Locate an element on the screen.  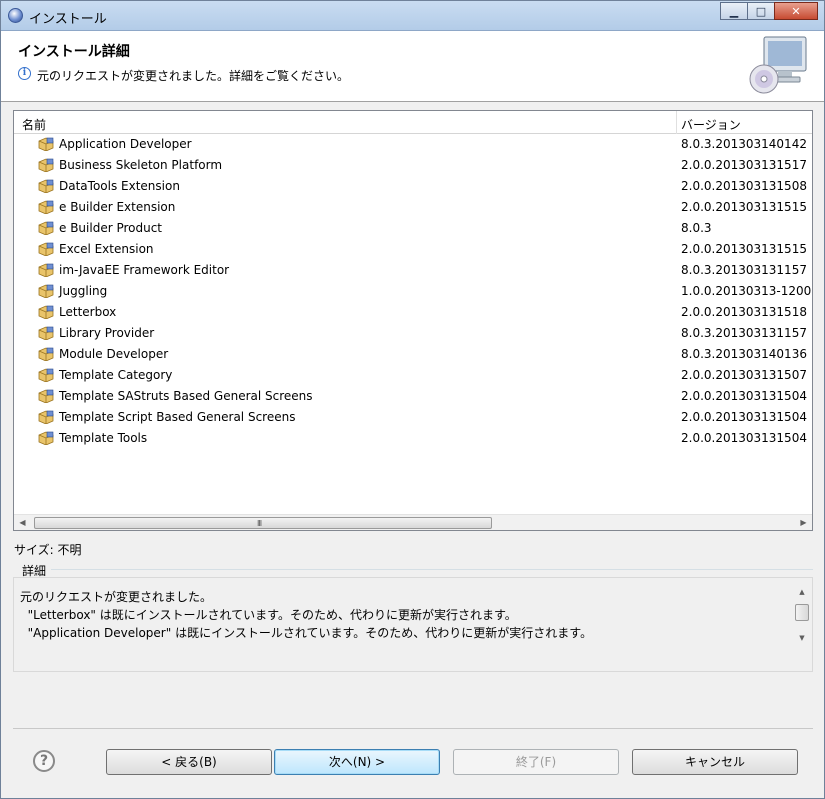
table-row: Letterbox 2.0.0.201303131518 is located at coordinates (413, 312).